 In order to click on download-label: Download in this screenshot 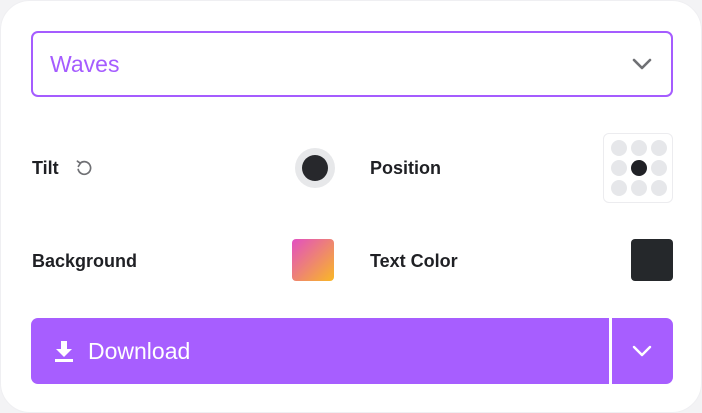, I will do `click(139, 351)`.